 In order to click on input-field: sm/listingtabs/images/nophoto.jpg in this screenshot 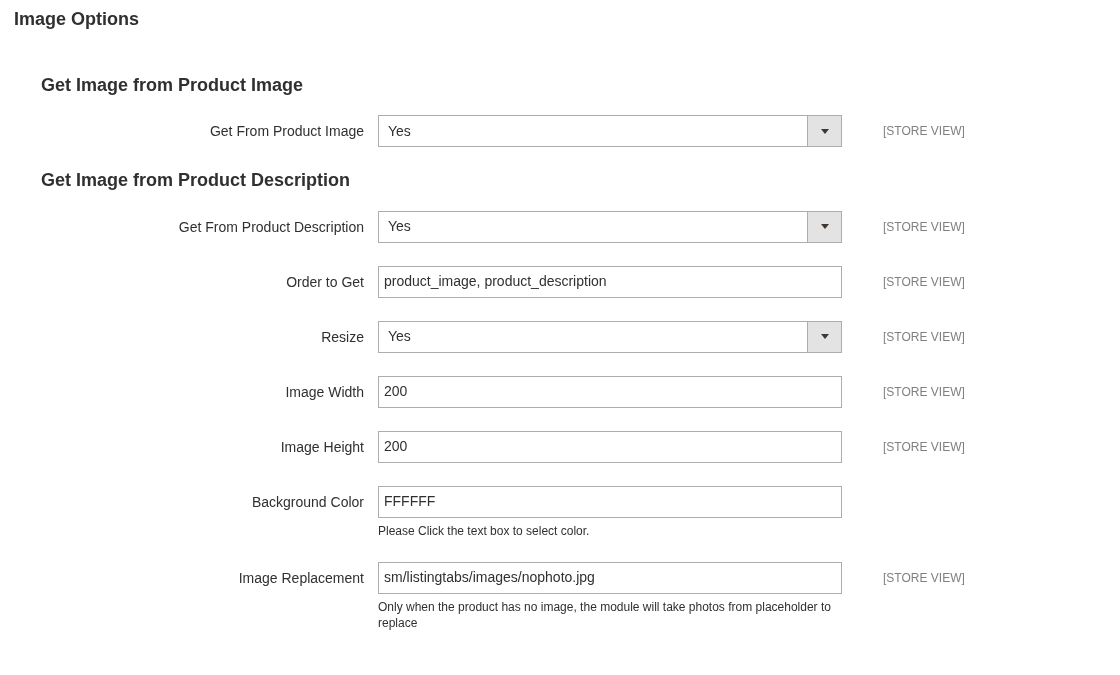, I will do `click(610, 577)`.